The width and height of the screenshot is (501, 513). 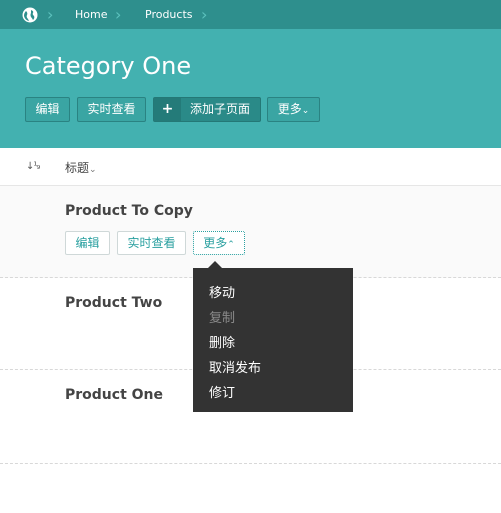 What do you see at coordinates (231, 245) in the screenshot?
I see `chevron-up-icon: ⌃` at bounding box center [231, 245].